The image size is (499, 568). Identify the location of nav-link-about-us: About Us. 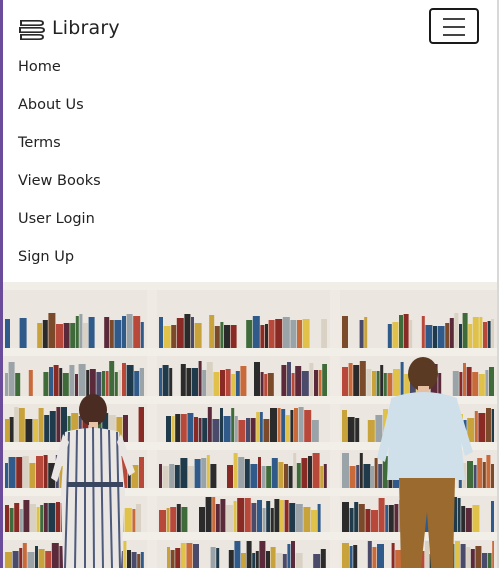
(59, 105).